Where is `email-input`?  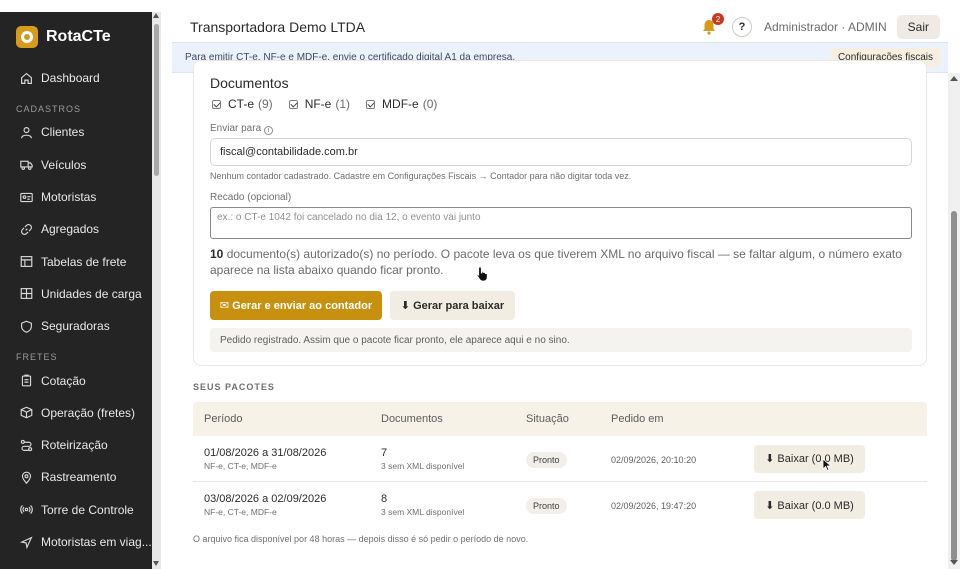 email-input is located at coordinates (561, 152).